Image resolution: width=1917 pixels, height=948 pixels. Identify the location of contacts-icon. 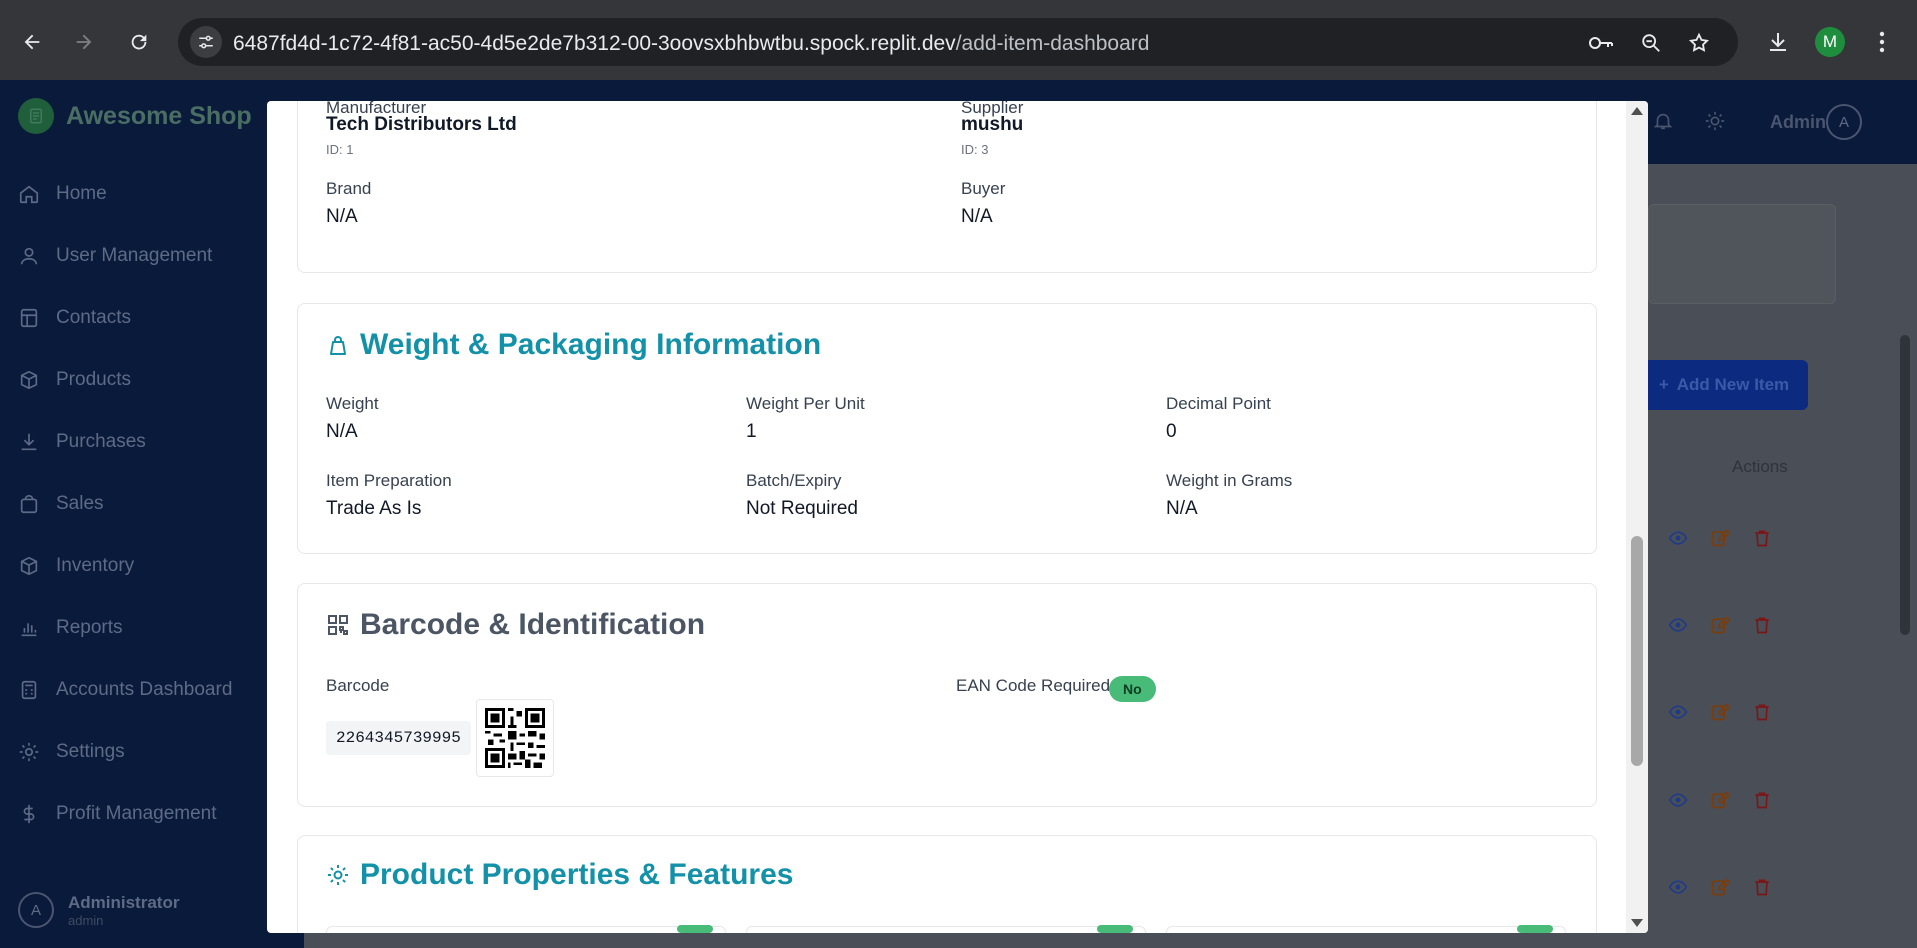
(29, 318).